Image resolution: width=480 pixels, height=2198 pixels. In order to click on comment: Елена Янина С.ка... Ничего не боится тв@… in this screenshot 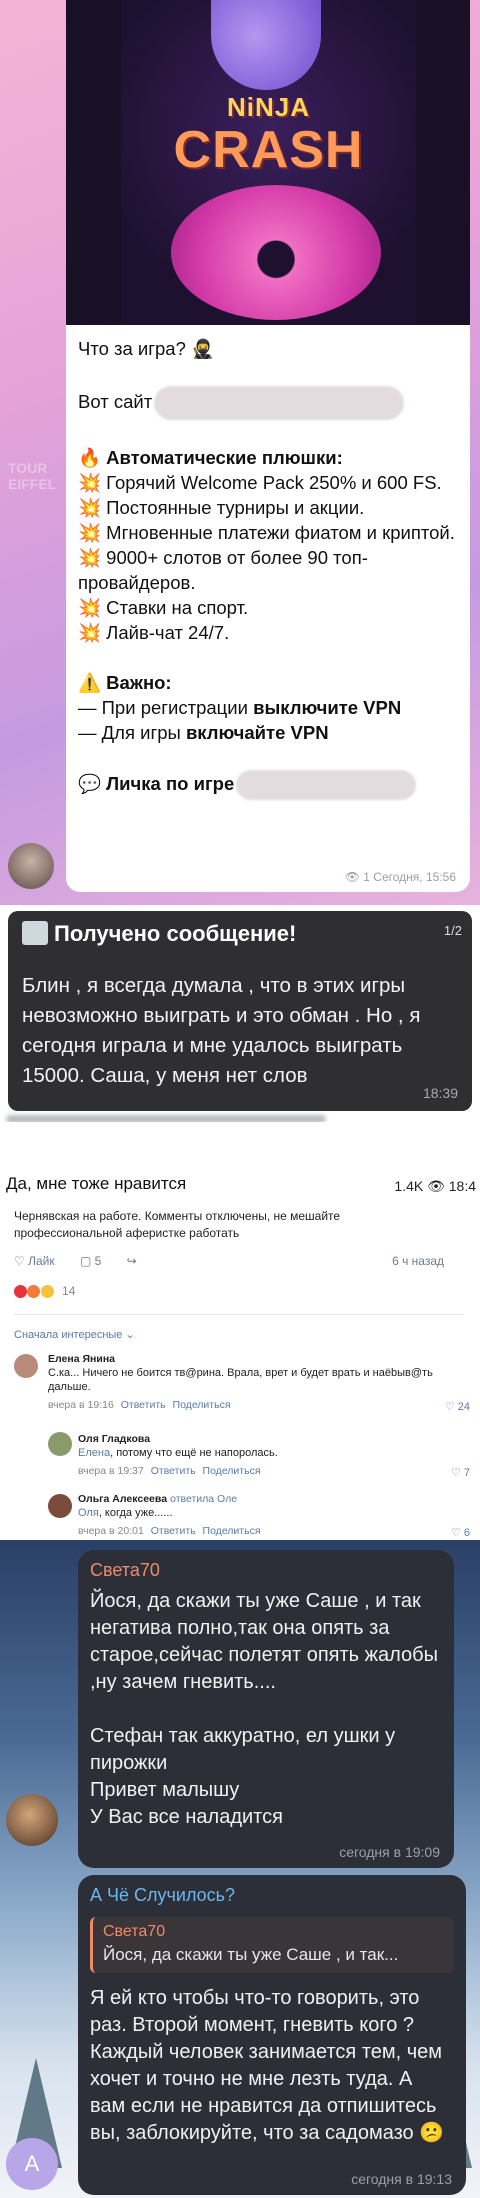, I will do `click(258, 1382)`.